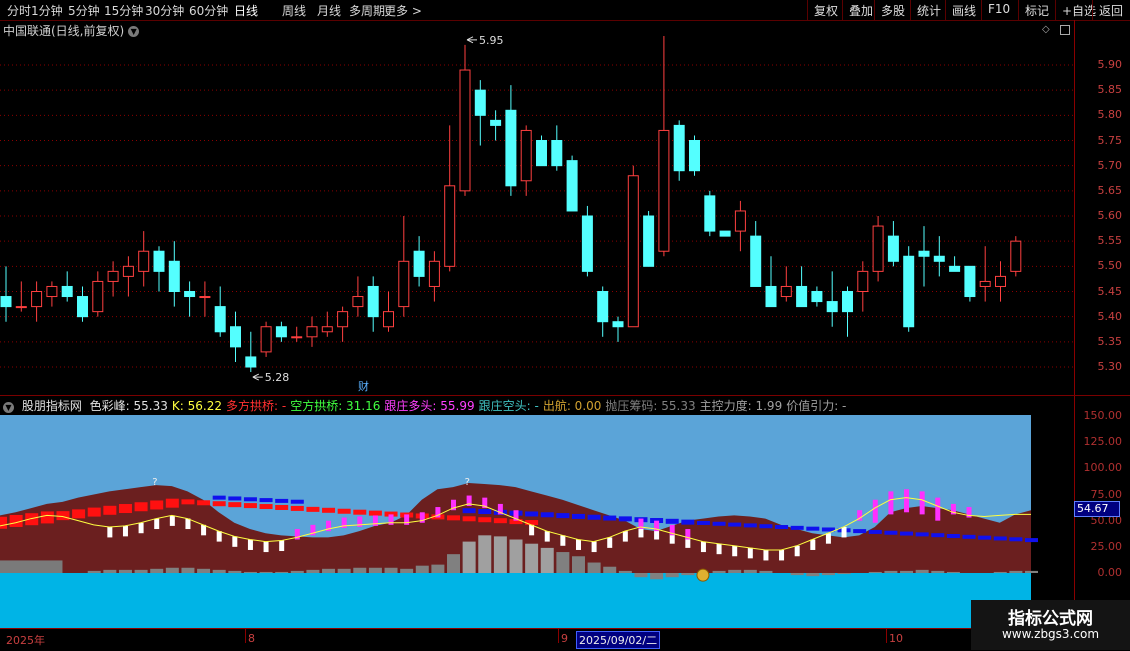 The image size is (1130, 651). What do you see at coordinates (52, 406) in the screenshot?
I see `indicator-name: 股朋指标网` at bounding box center [52, 406].